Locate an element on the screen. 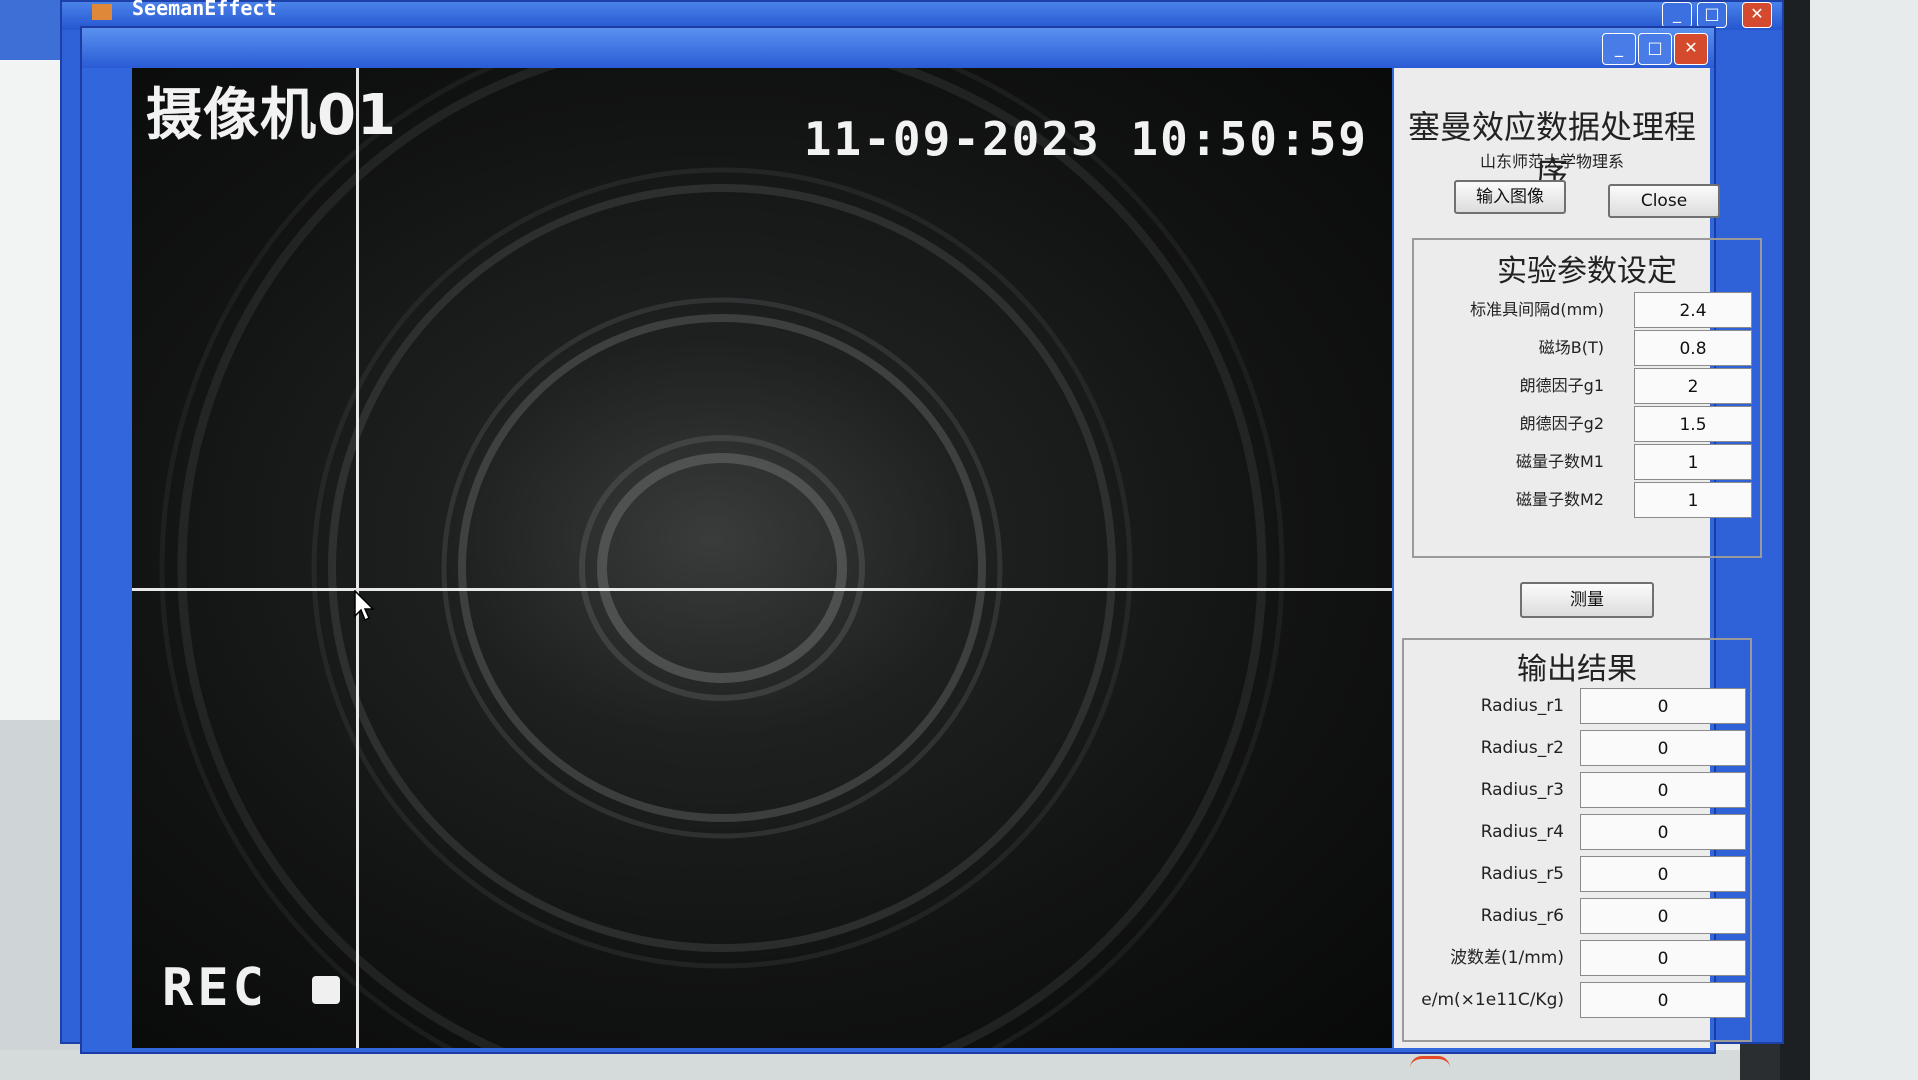  tray-icon is located at coordinates (1430, 1067).